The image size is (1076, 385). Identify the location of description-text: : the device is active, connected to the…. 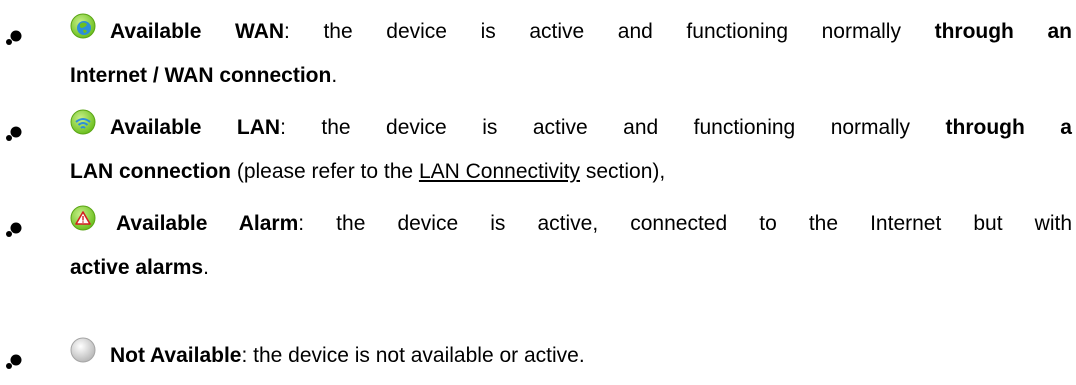
(685, 223).